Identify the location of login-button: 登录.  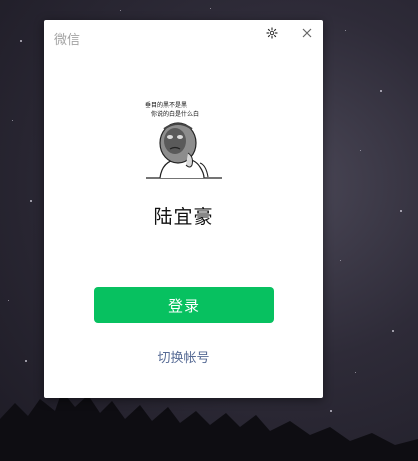
(184, 305).